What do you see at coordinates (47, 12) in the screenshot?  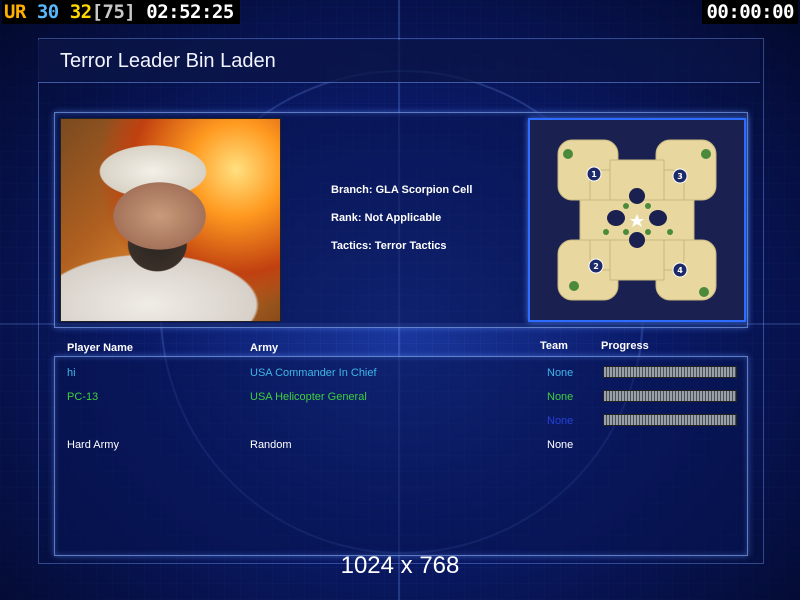 I see `hud-value-1: 30` at bounding box center [47, 12].